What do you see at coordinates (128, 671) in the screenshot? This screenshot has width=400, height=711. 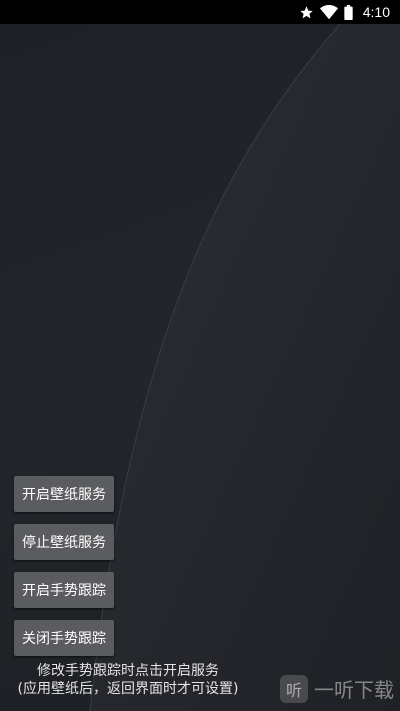 I see `hint-line-1: 修改手势跟踪时点击开启服务` at bounding box center [128, 671].